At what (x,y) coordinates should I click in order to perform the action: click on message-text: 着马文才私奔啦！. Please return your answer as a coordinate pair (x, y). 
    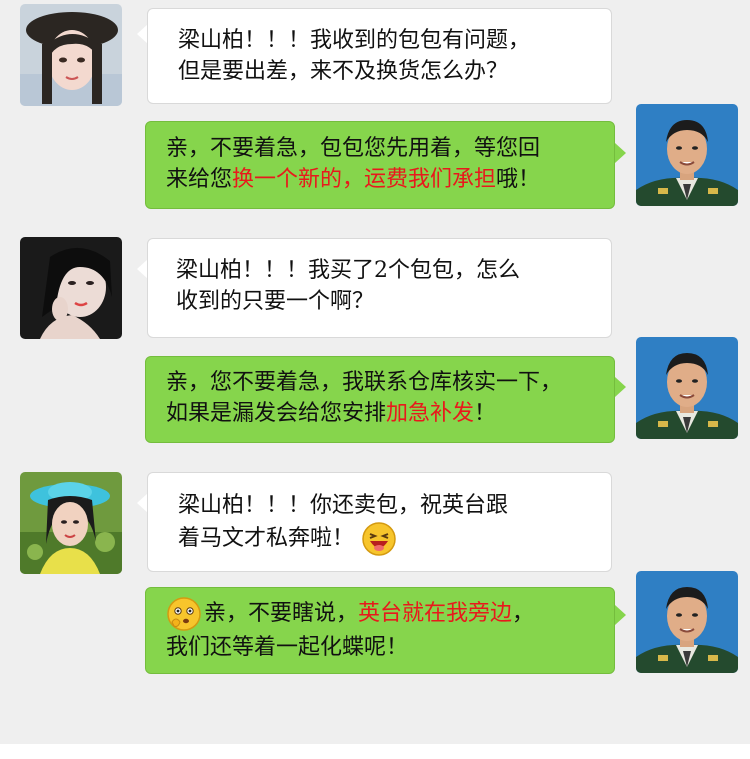
    Looking at the image, I should click on (394, 539).